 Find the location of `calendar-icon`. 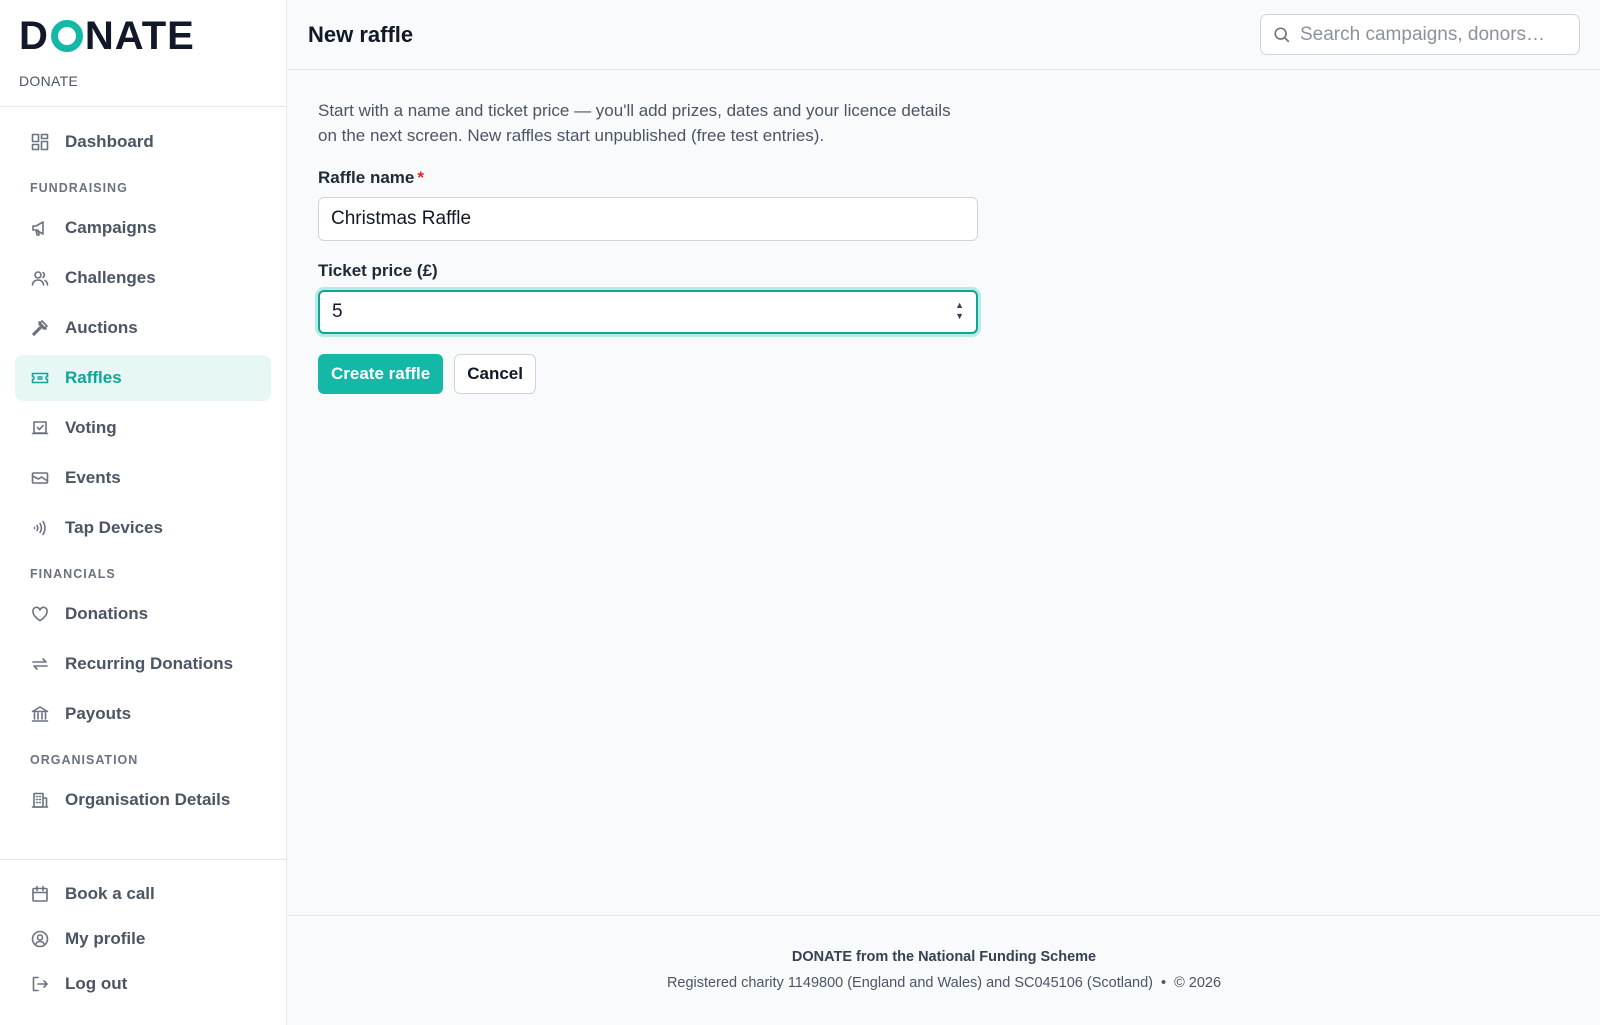

calendar-icon is located at coordinates (40, 893).